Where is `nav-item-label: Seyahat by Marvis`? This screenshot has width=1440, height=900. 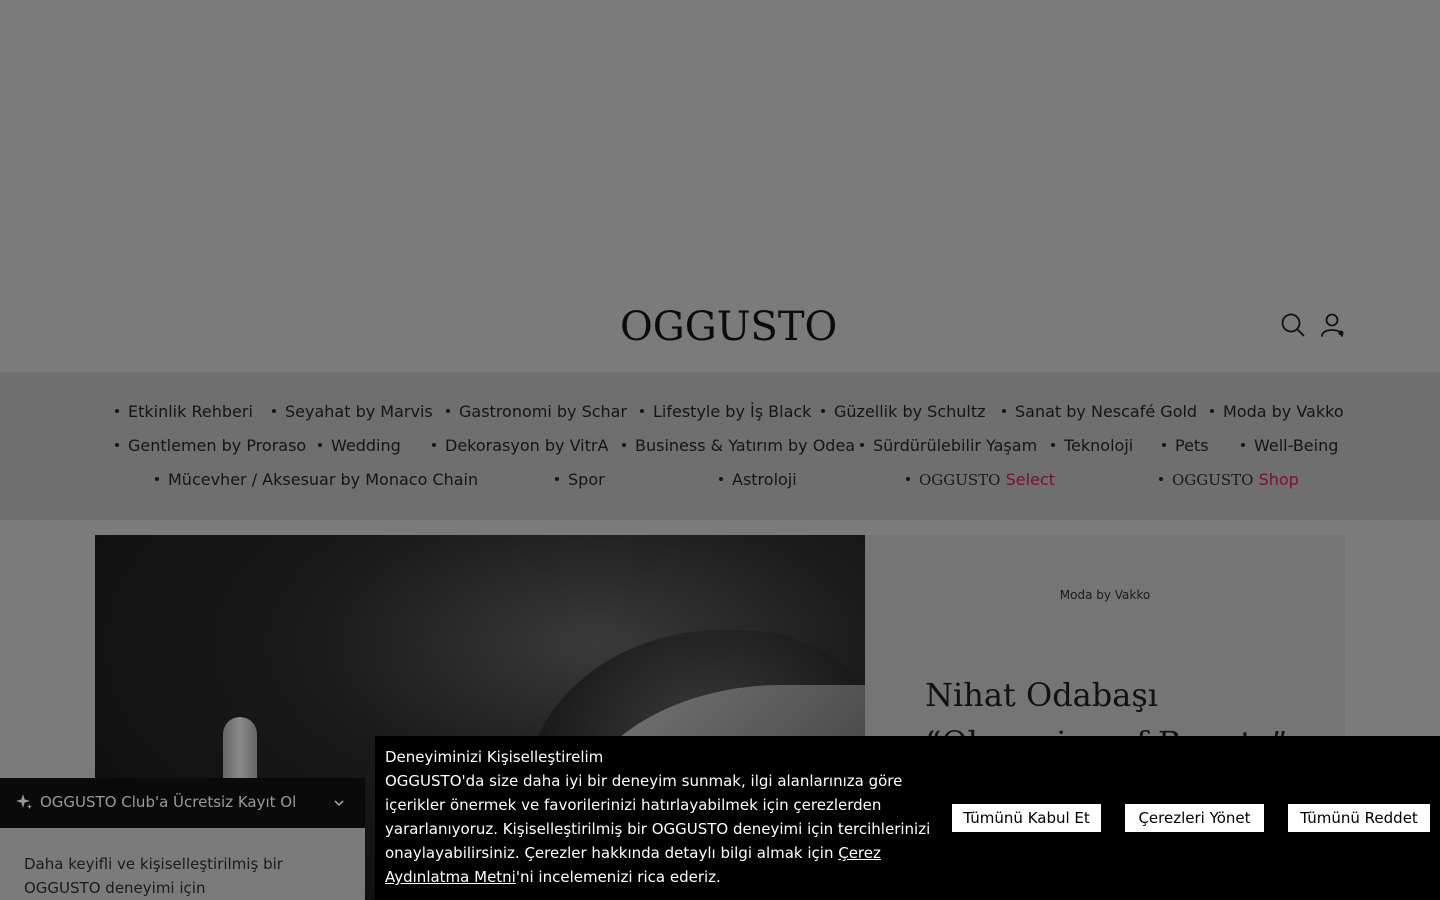
nav-item-label: Seyahat by Marvis is located at coordinates (359, 411).